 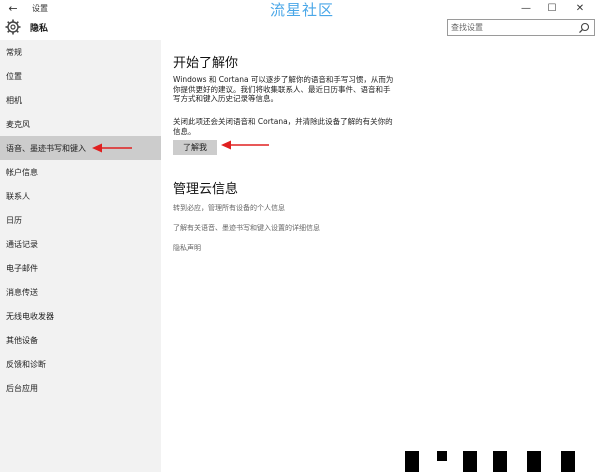 I want to click on sidebar-item-label: 位置, so click(x=14, y=76).